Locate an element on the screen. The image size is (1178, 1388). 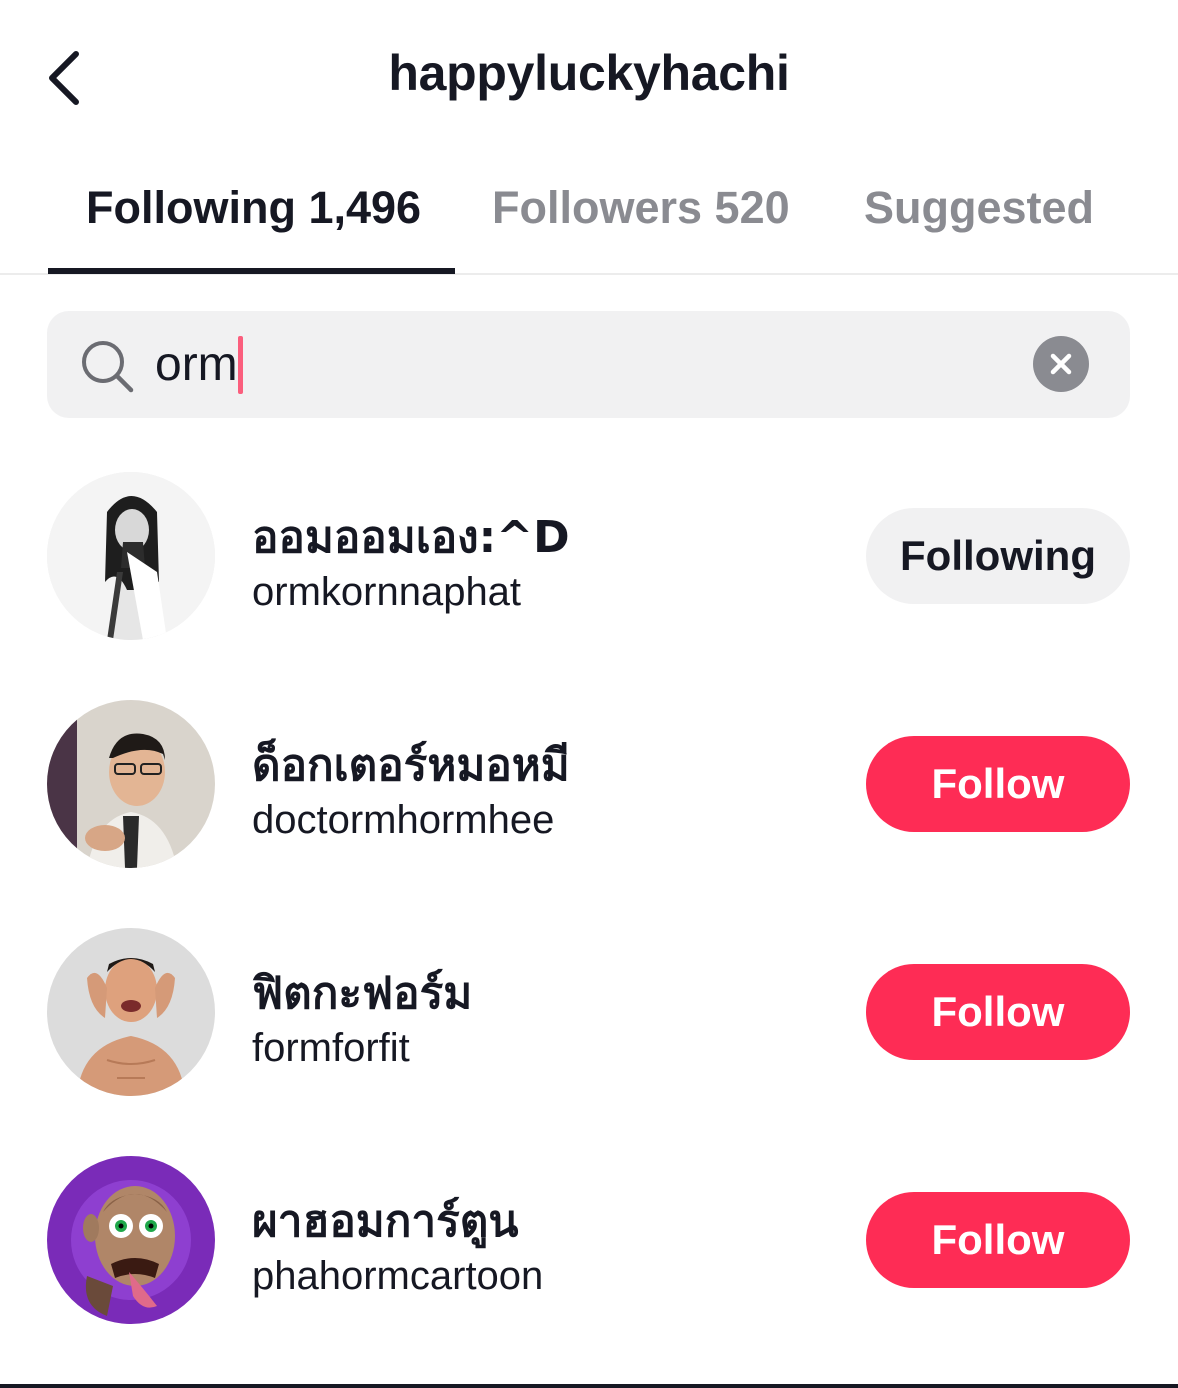
user-username: phahormcartoon is located at coordinates (398, 1276).